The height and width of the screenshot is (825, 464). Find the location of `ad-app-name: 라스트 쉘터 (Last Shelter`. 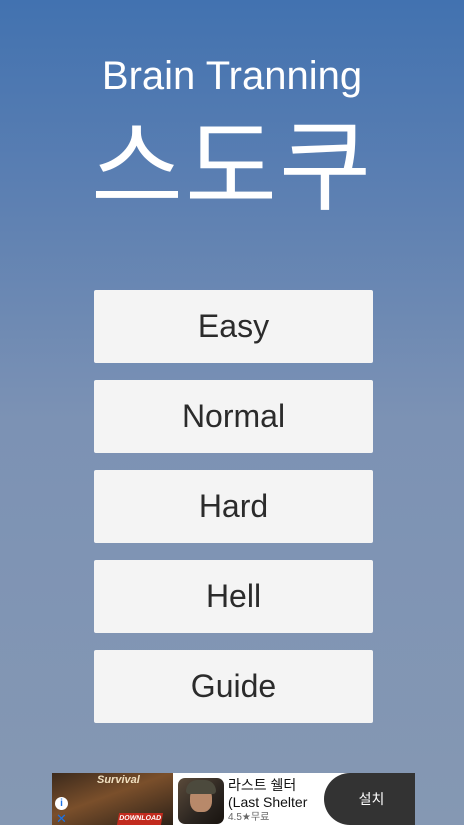

ad-app-name: 라스트 쉘터 (Last Shelter is located at coordinates (283, 794).